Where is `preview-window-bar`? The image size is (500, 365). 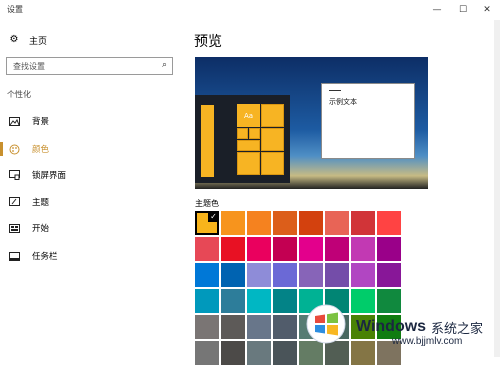 preview-window-bar is located at coordinates (335, 90).